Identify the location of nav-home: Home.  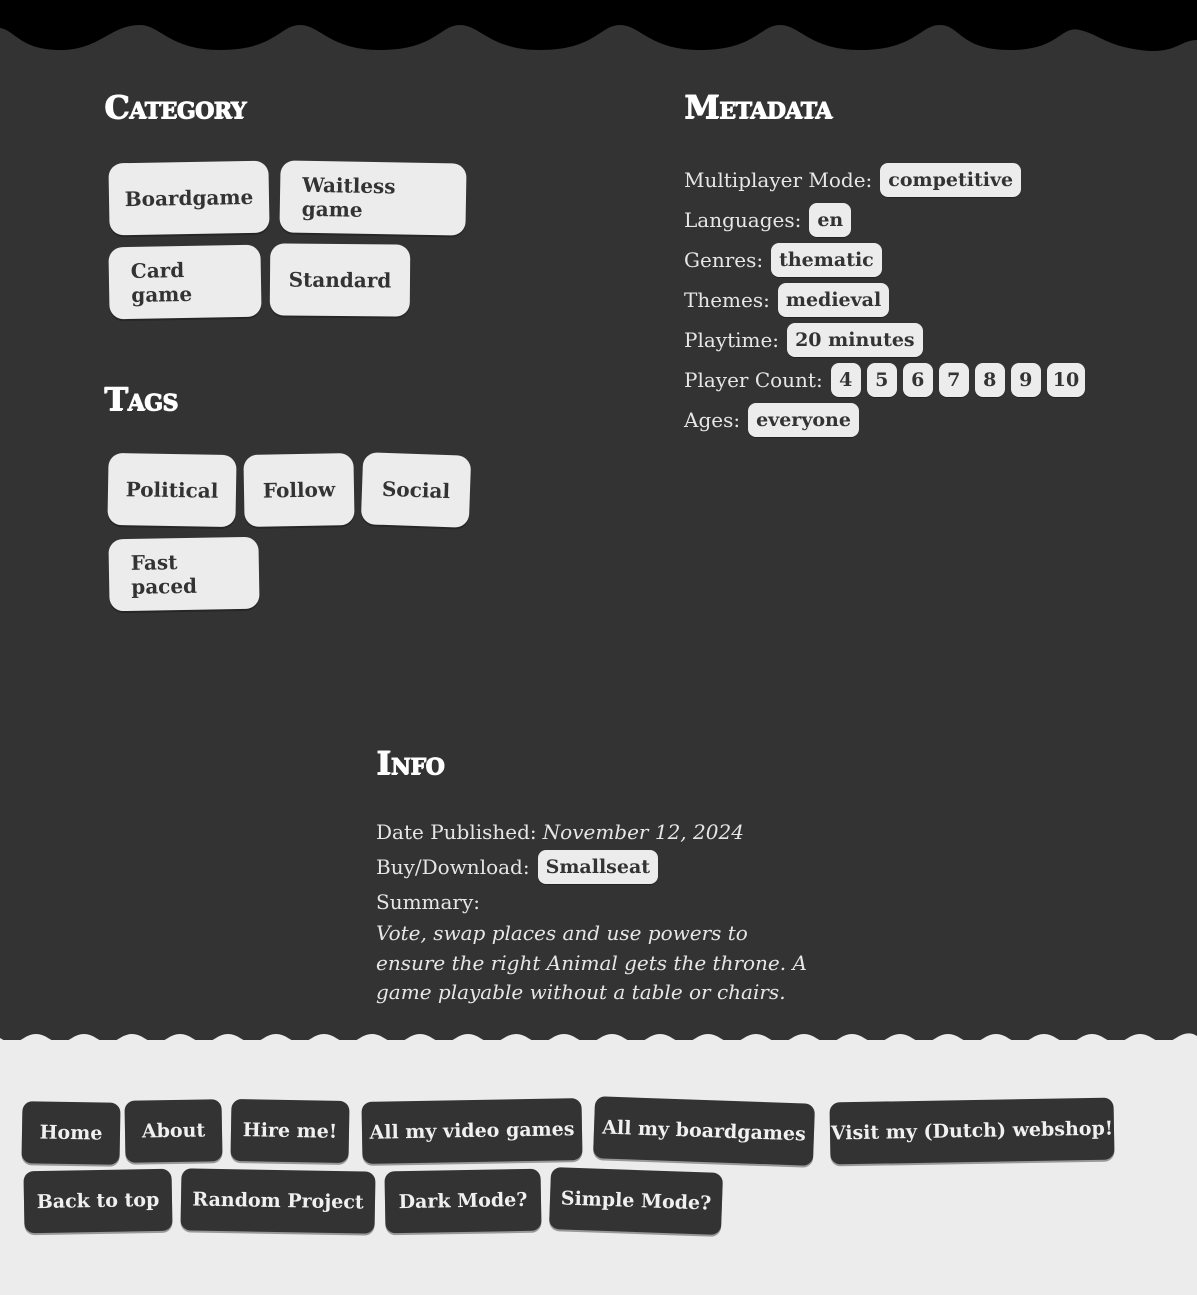
(71, 1133).